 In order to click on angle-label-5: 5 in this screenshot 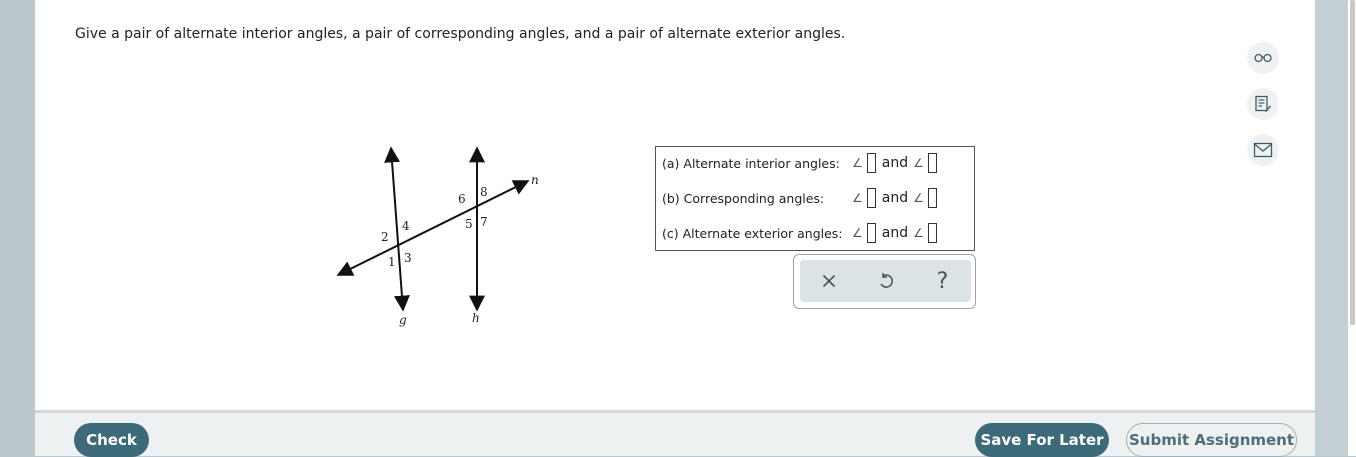, I will do `click(469, 224)`.